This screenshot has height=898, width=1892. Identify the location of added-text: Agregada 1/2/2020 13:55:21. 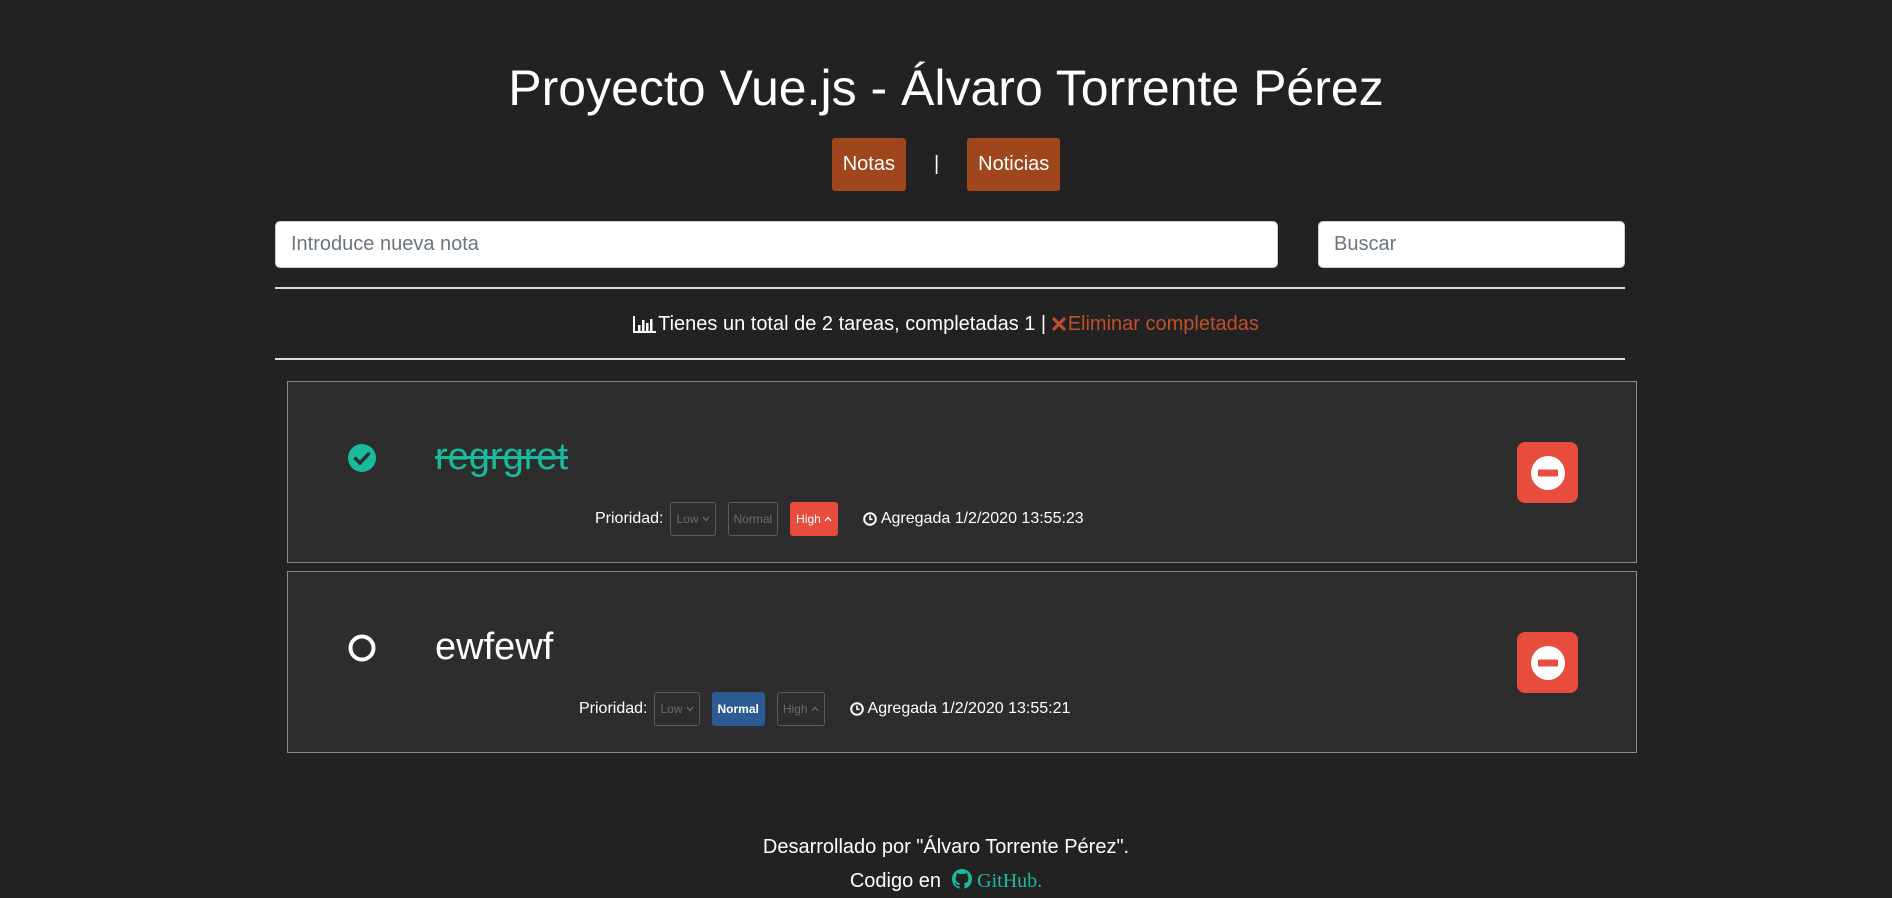
(969, 708).